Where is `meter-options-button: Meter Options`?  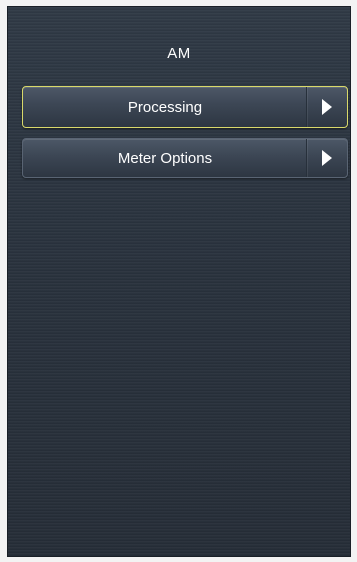 meter-options-button: Meter Options is located at coordinates (185, 158).